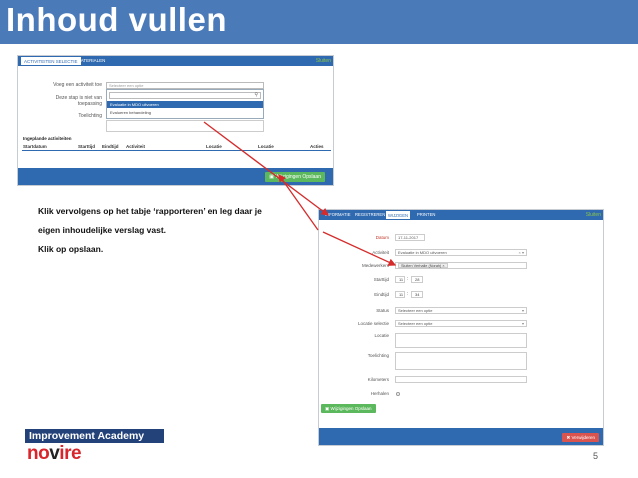 This screenshot has width=638, height=478. What do you see at coordinates (91, 61) in the screenshot?
I see `tab-materialen: MATERIALEN` at bounding box center [91, 61].